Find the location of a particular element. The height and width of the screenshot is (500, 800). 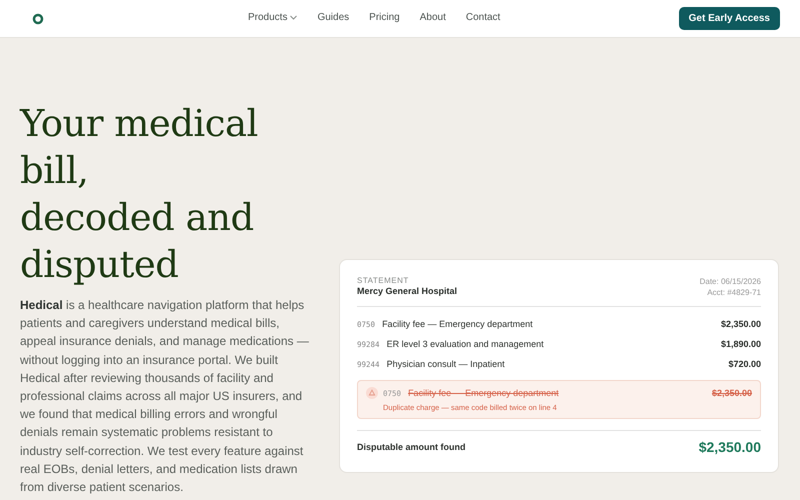

early-access-button: Get Early Access is located at coordinates (729, 18).